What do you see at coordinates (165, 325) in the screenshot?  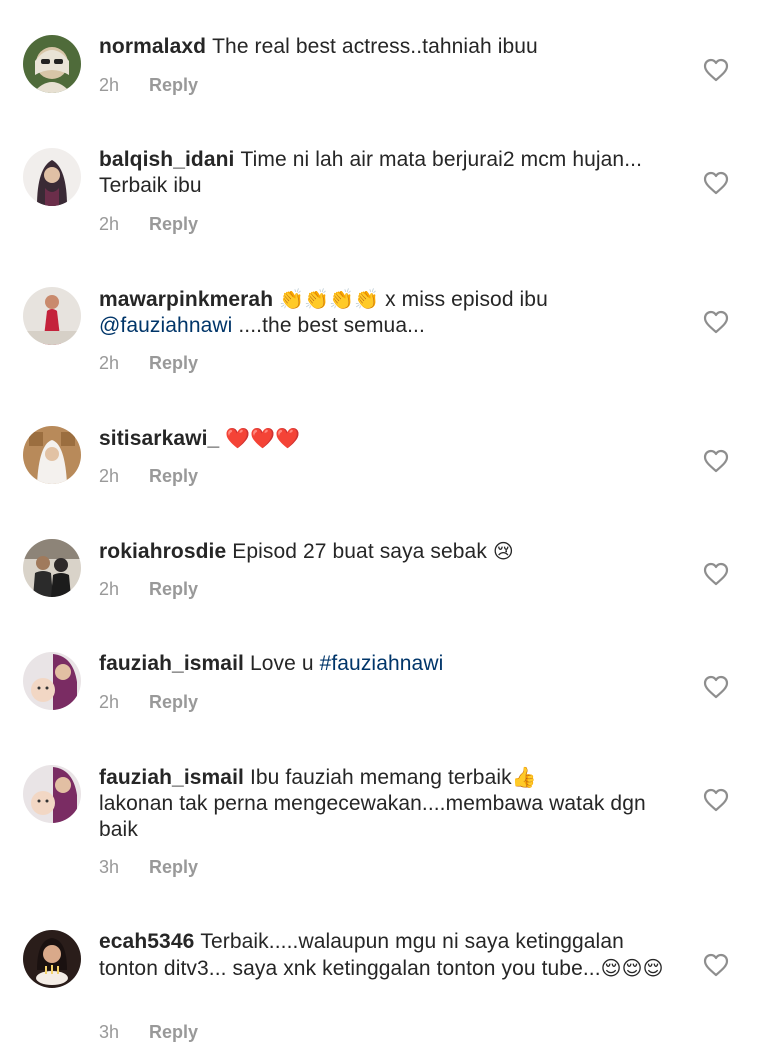 I see `mention-link: @fauziahnawi` at bounding box center [165, 325].